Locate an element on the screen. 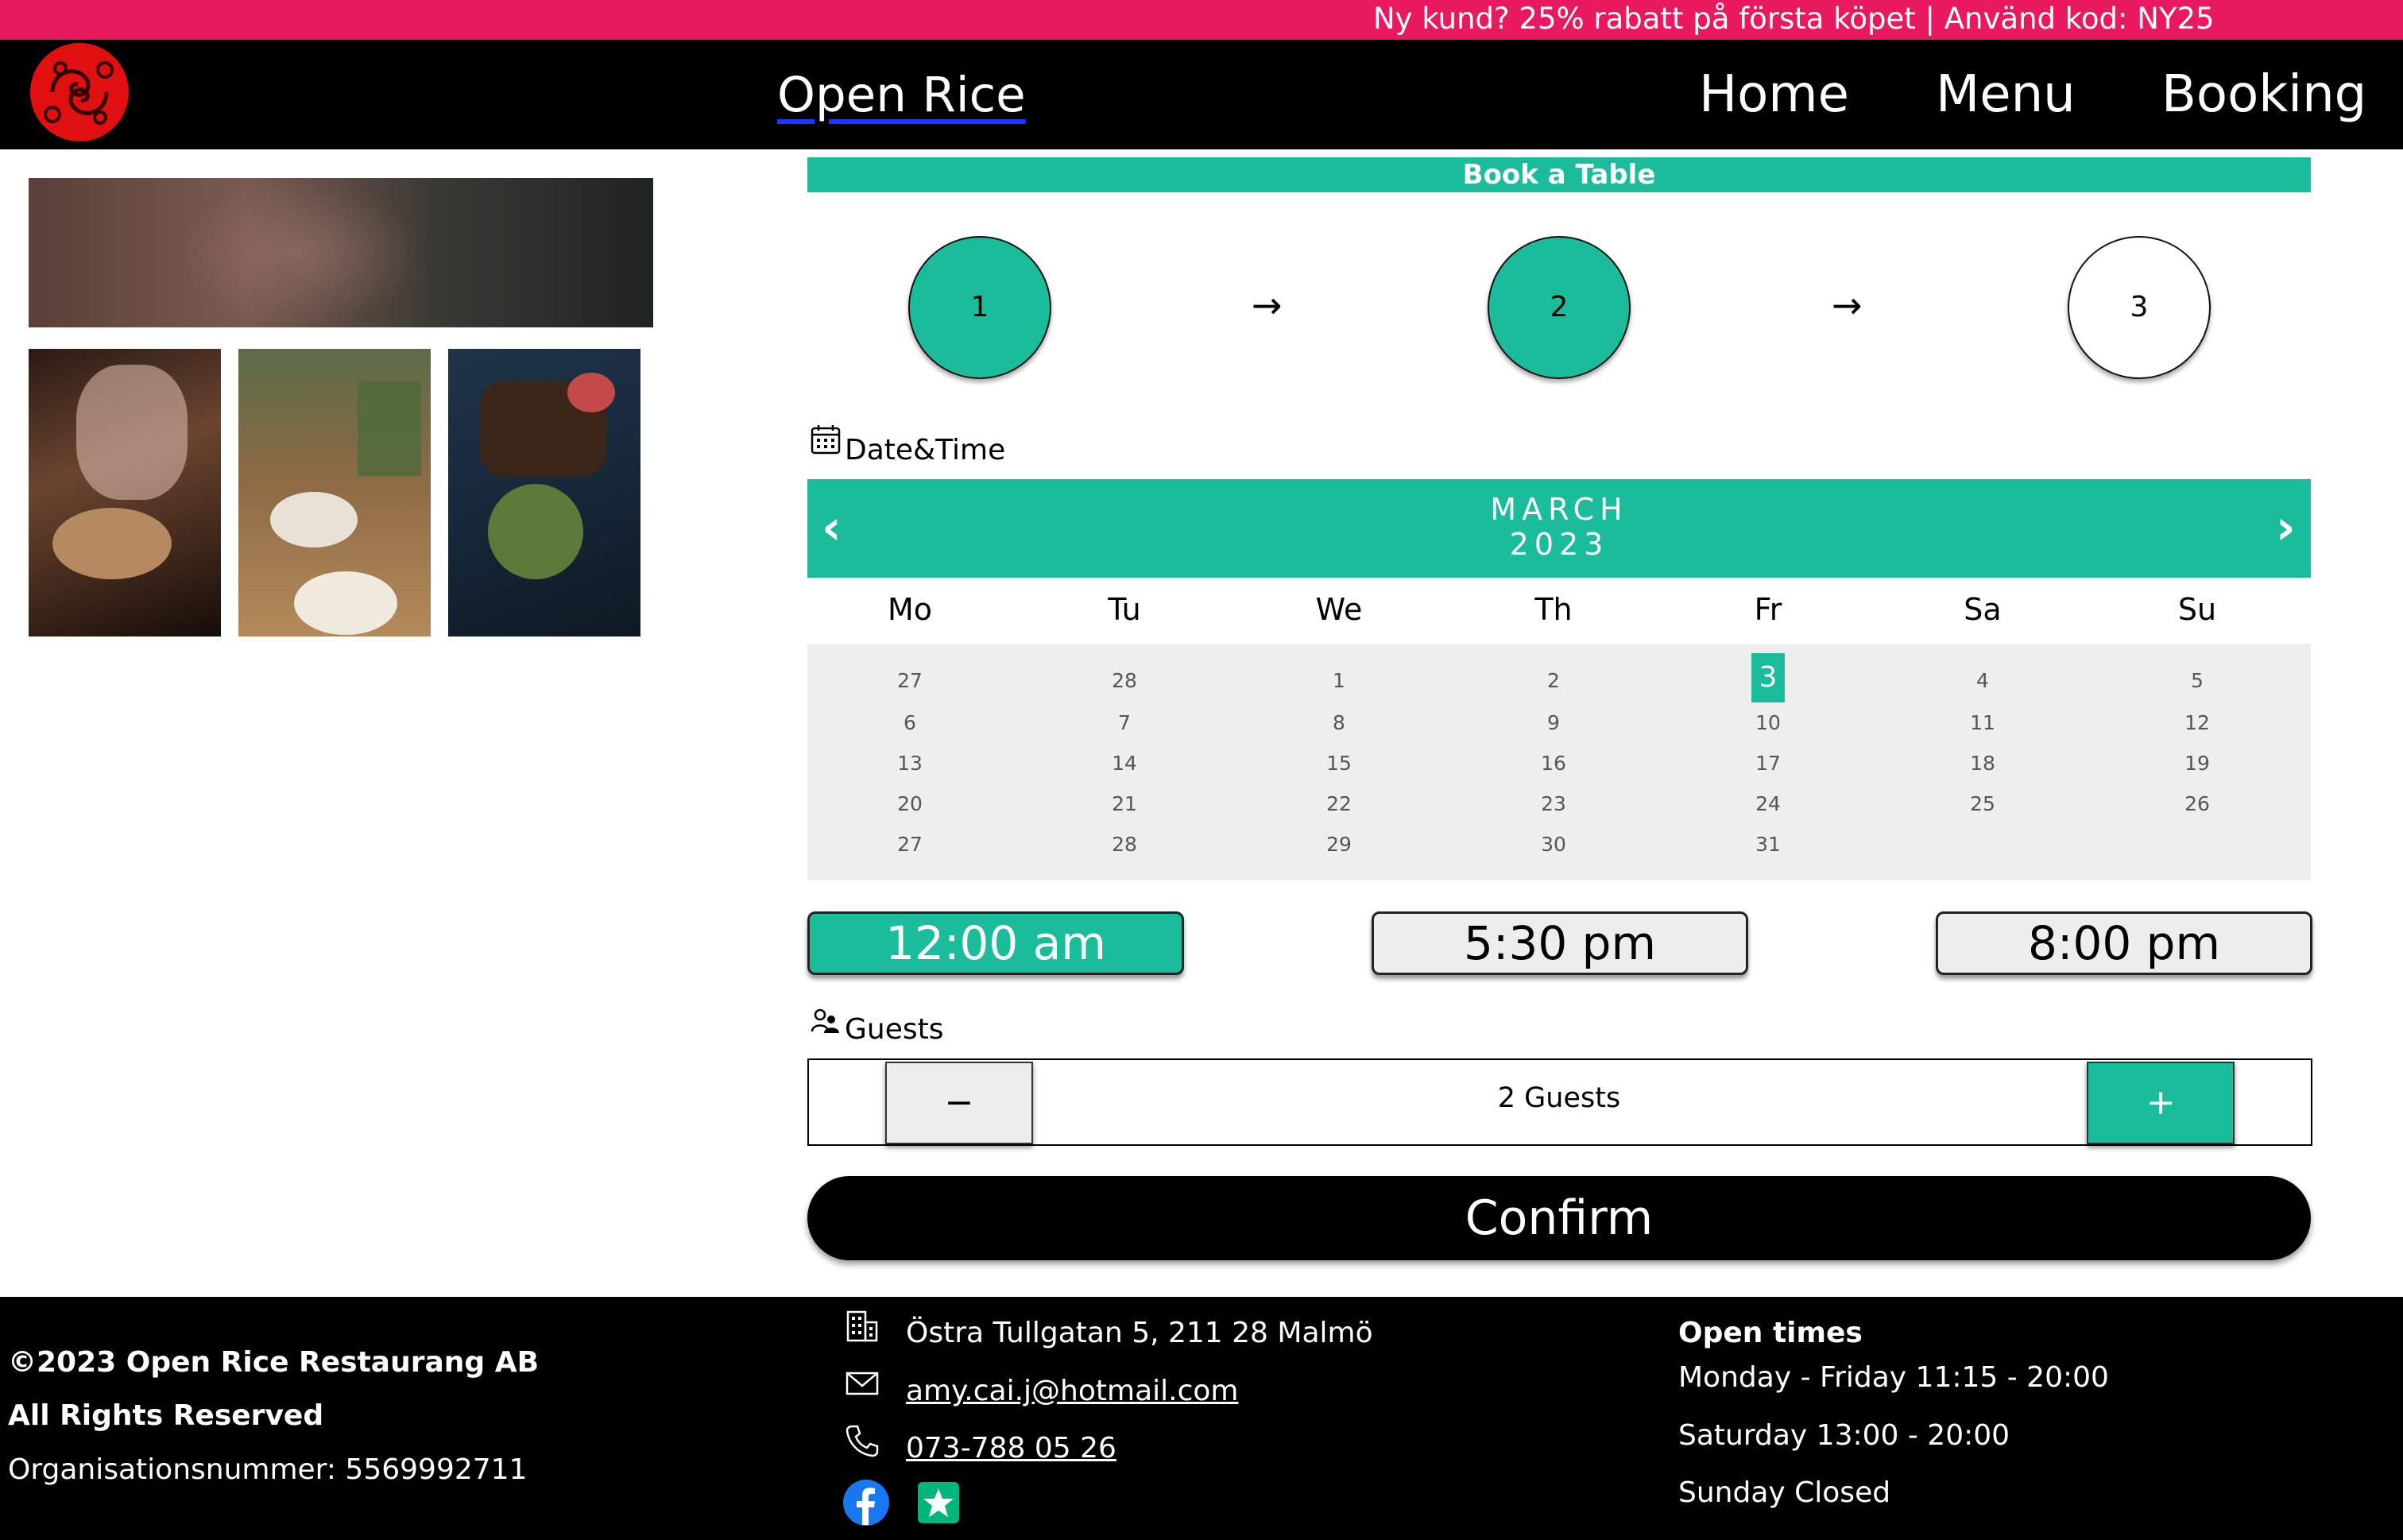  calendar-icon is located at coordinates (826, 440).